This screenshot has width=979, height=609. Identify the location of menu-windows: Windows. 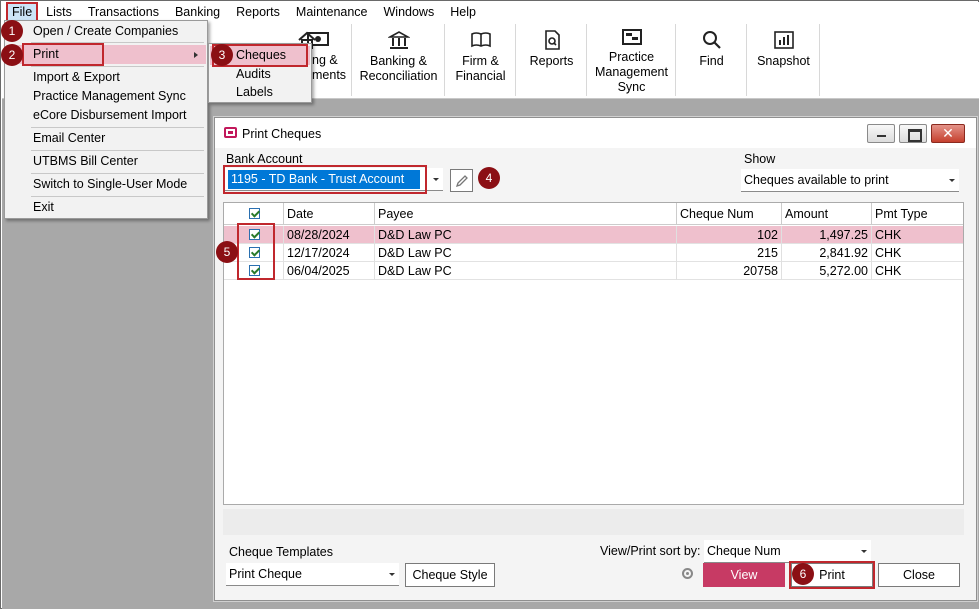
(409, 12).